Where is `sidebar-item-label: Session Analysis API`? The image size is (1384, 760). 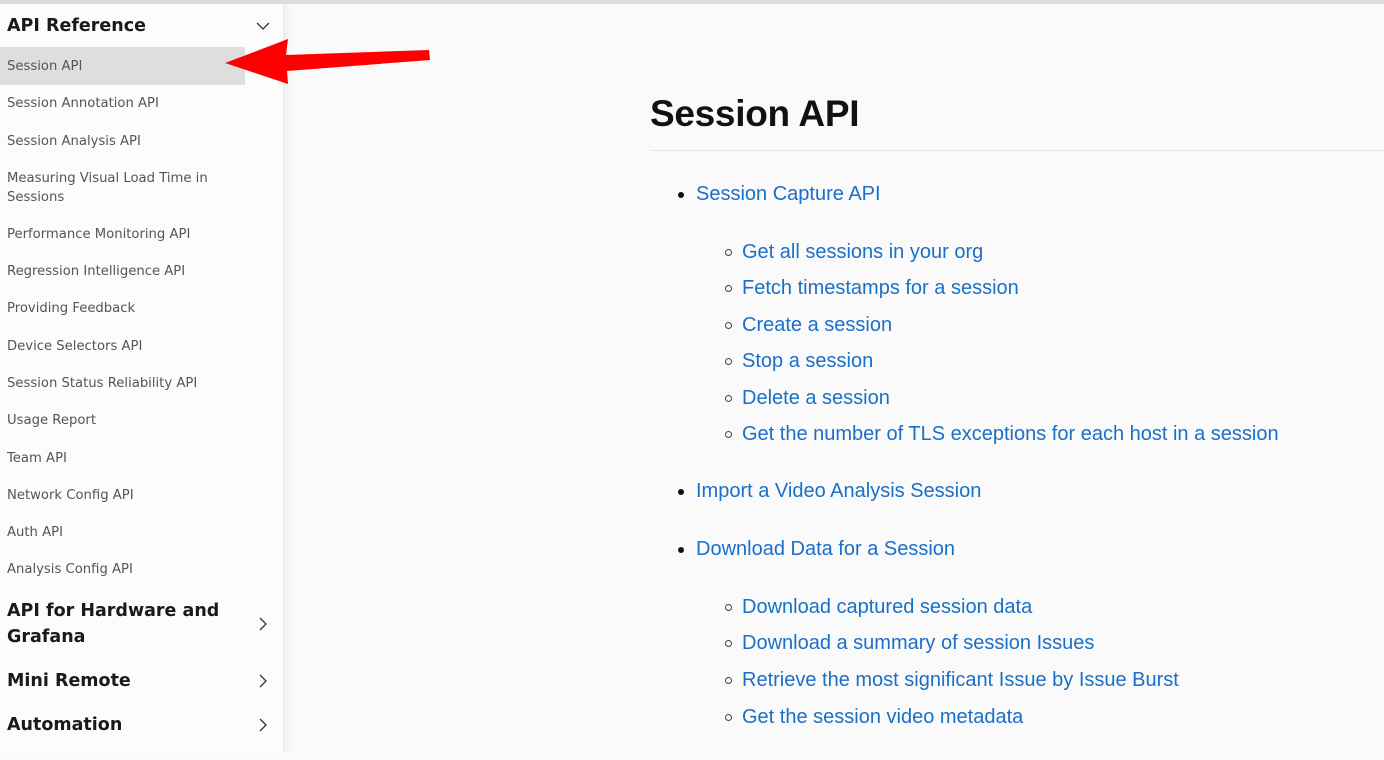 sidebar-item-label: Session Analysis API is located at coordinates (74, 141).